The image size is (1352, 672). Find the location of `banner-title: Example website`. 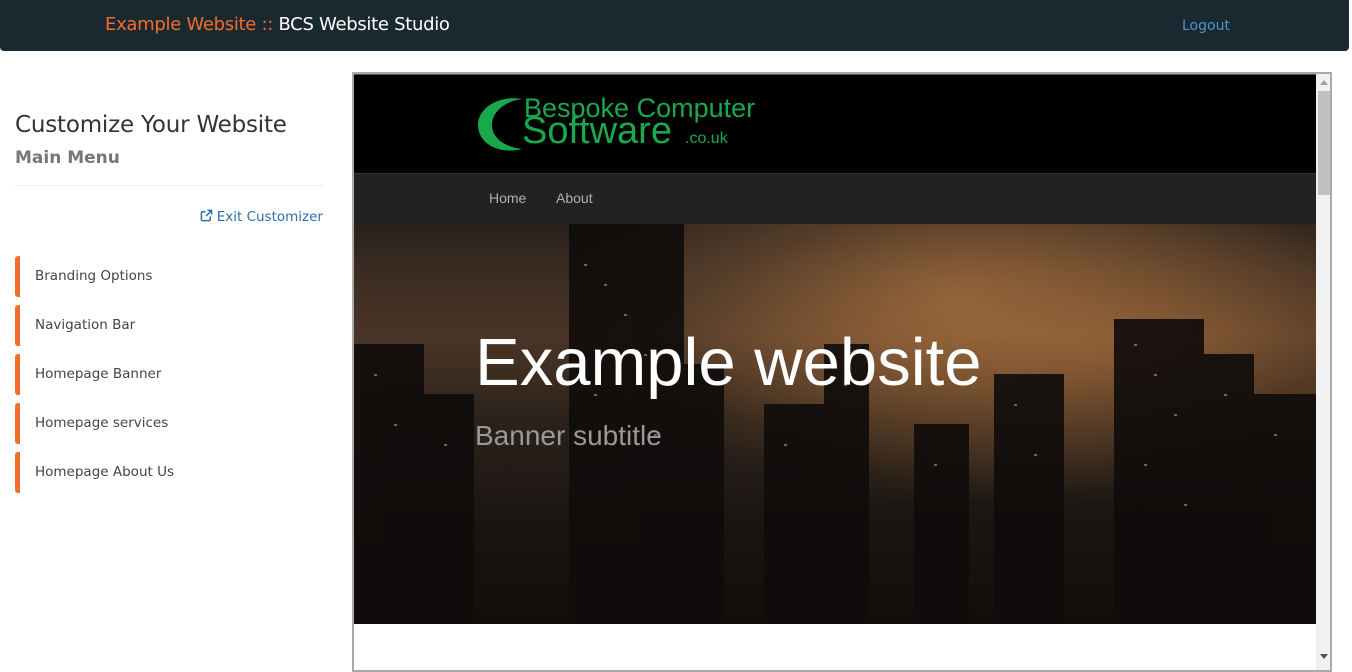

banner-title: Example website is located at coordinates (728, 362).